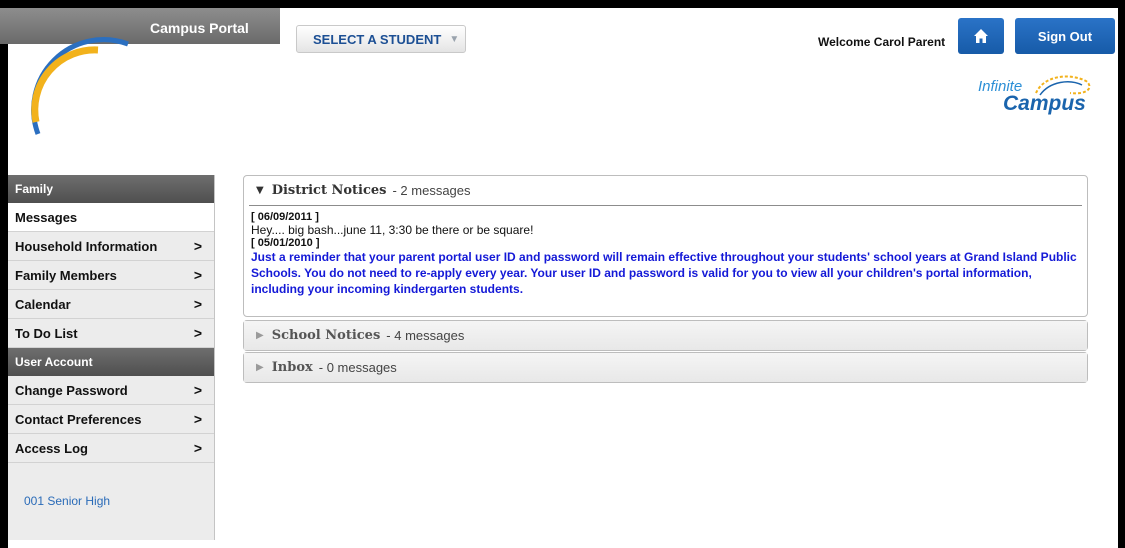 The width and height of the screenshot is (1125, 548). I want to click on sidebar-item-messages: Messages, so click(111, 217).